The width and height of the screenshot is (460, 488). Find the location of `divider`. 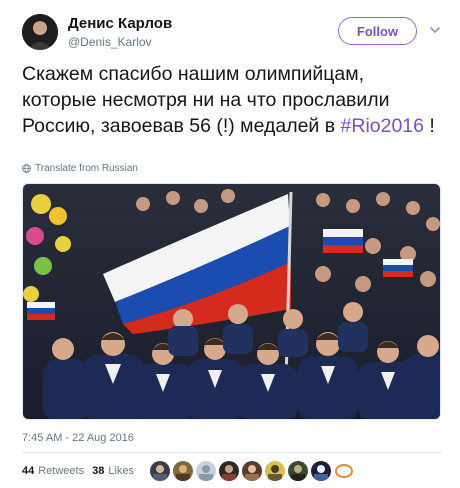

divider is located at coordinates (232, 452).